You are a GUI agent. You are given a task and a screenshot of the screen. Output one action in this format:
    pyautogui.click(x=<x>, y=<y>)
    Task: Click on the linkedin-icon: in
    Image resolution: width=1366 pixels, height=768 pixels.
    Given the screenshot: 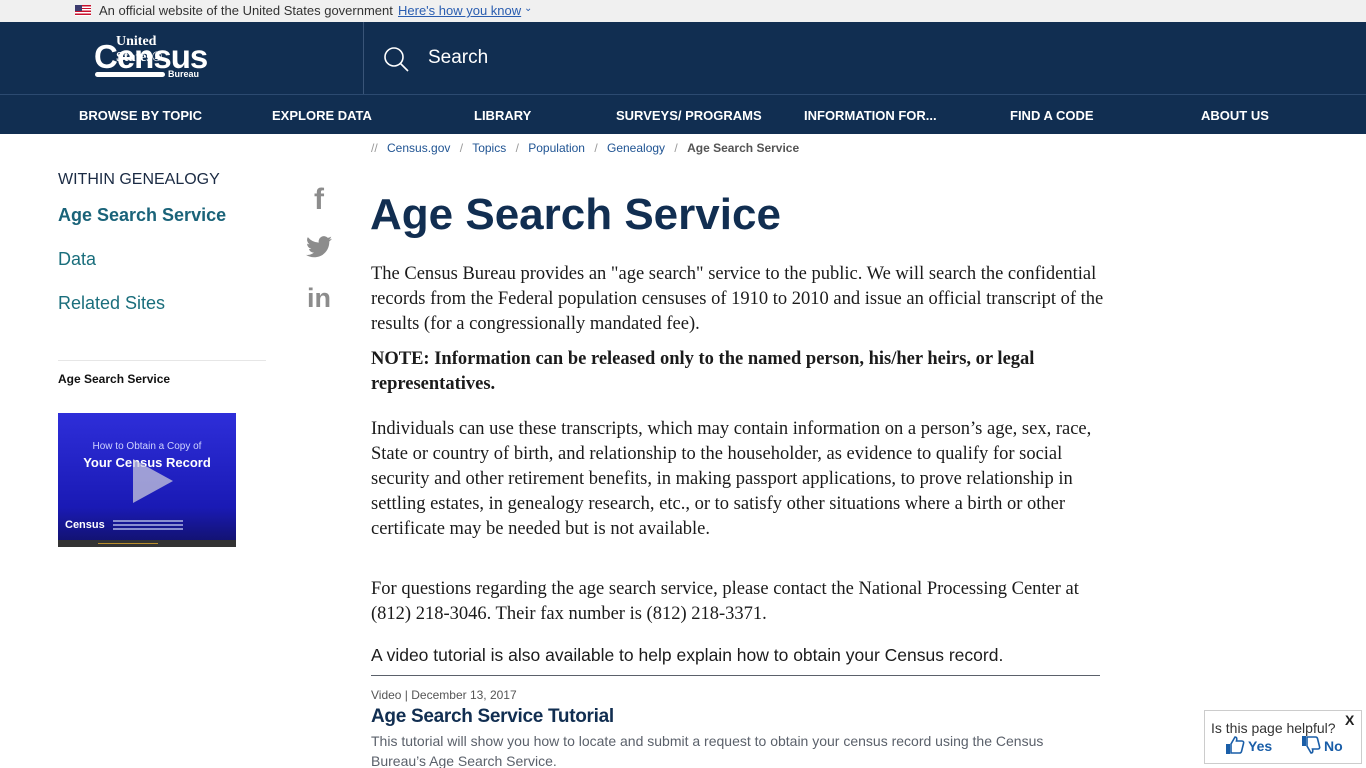 What is the action you would take?
    pyautogui.click(x=319, y=298)
    